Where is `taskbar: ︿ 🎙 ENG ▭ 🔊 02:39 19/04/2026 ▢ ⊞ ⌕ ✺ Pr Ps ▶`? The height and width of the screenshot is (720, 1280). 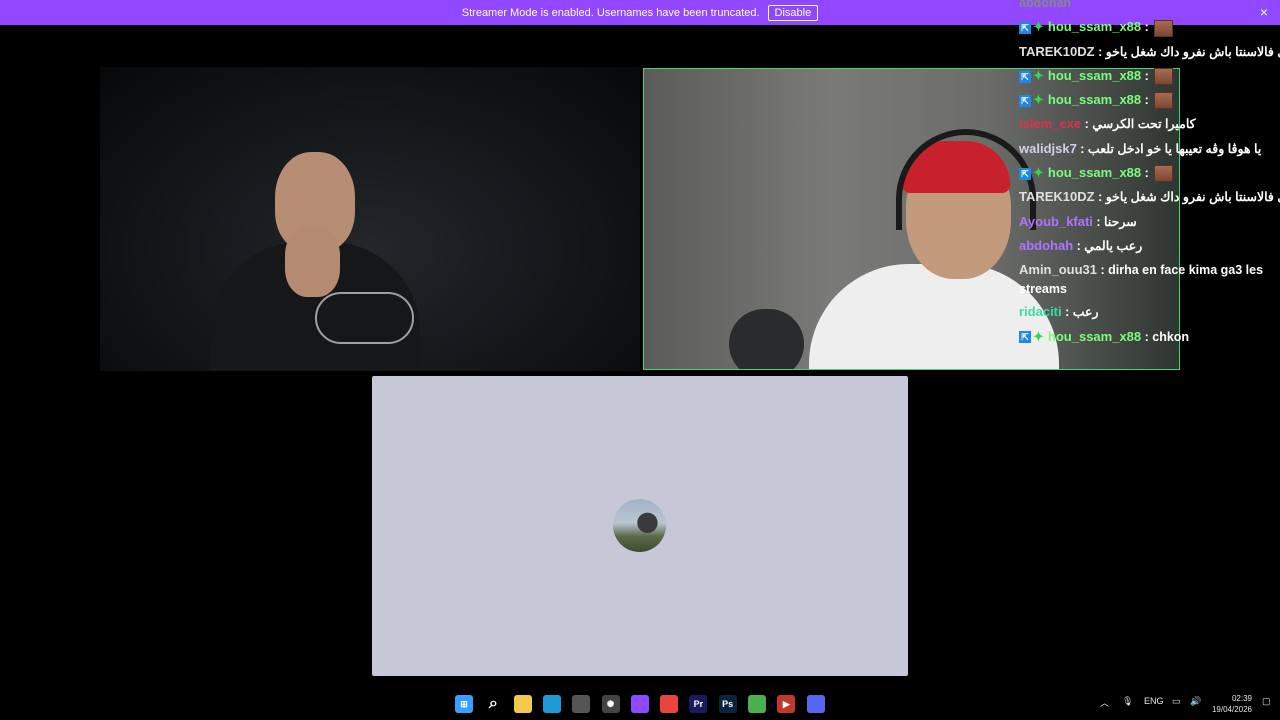
taskbar: ︿ 🎙 ENG ▭ 🔊 02:39 19/04/2026 ▢ ⊞ ⌕ ✺ Pr Ps ▶ is located at coordinates (640, 704).